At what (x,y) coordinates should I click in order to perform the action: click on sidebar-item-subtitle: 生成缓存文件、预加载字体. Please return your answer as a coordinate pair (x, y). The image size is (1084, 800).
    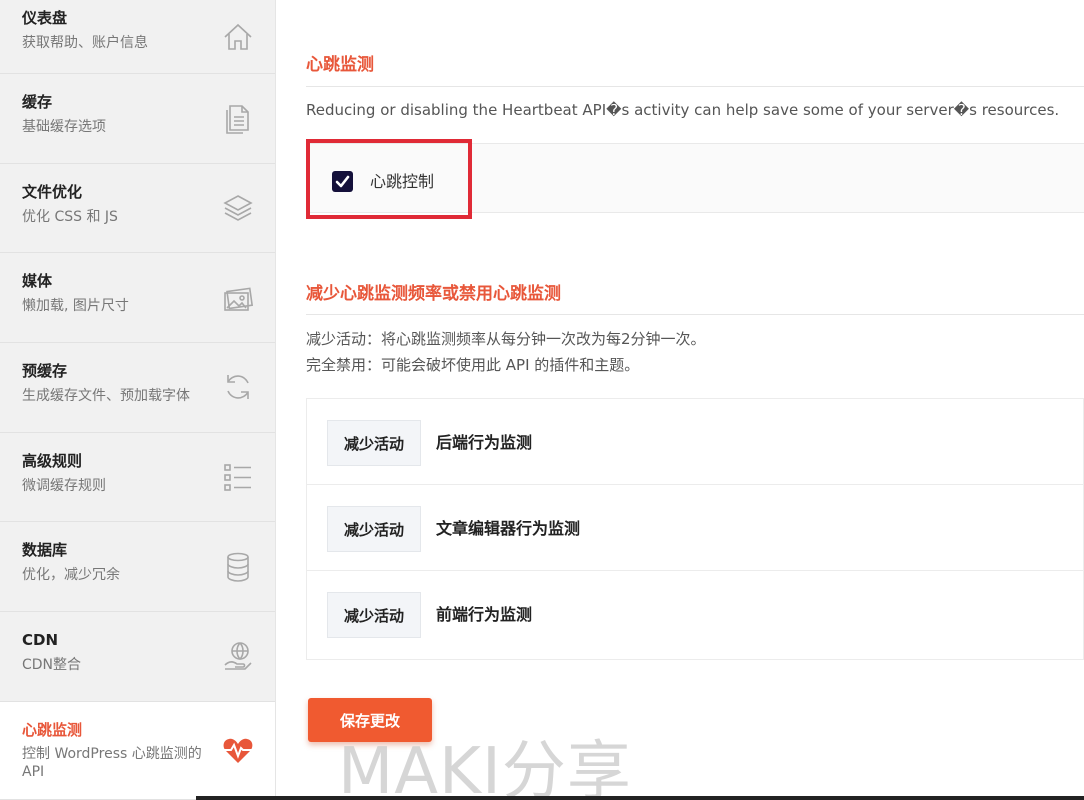
    Looking at the image, I should click on (106, 396).